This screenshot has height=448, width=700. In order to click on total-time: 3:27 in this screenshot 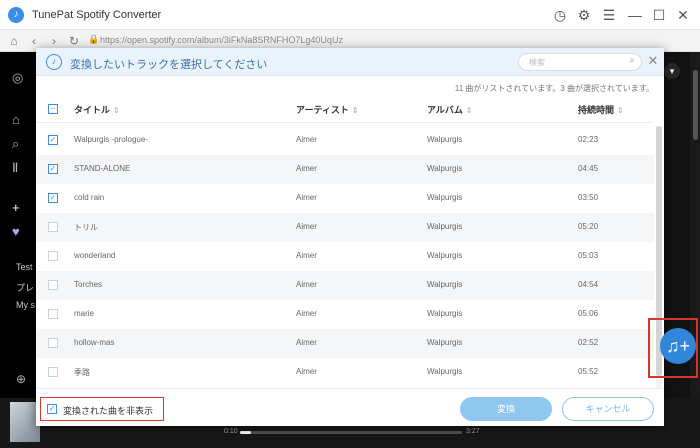, I will do `click(473, 431)`.